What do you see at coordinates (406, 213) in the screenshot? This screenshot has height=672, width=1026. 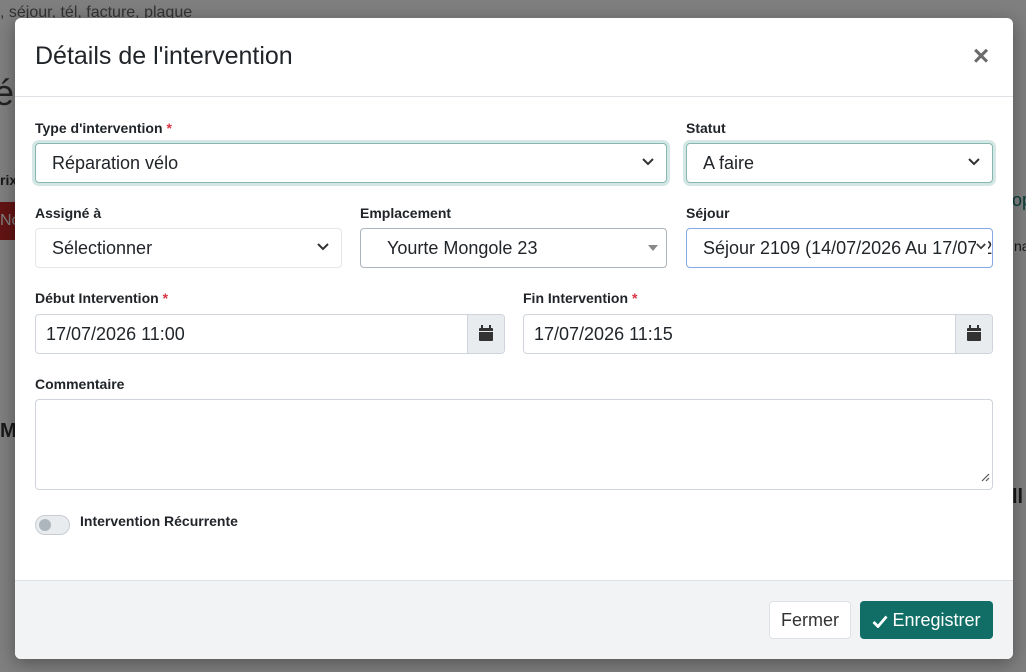 I see `emplacement-label: Emplacement` at bounding box center [406, 213].